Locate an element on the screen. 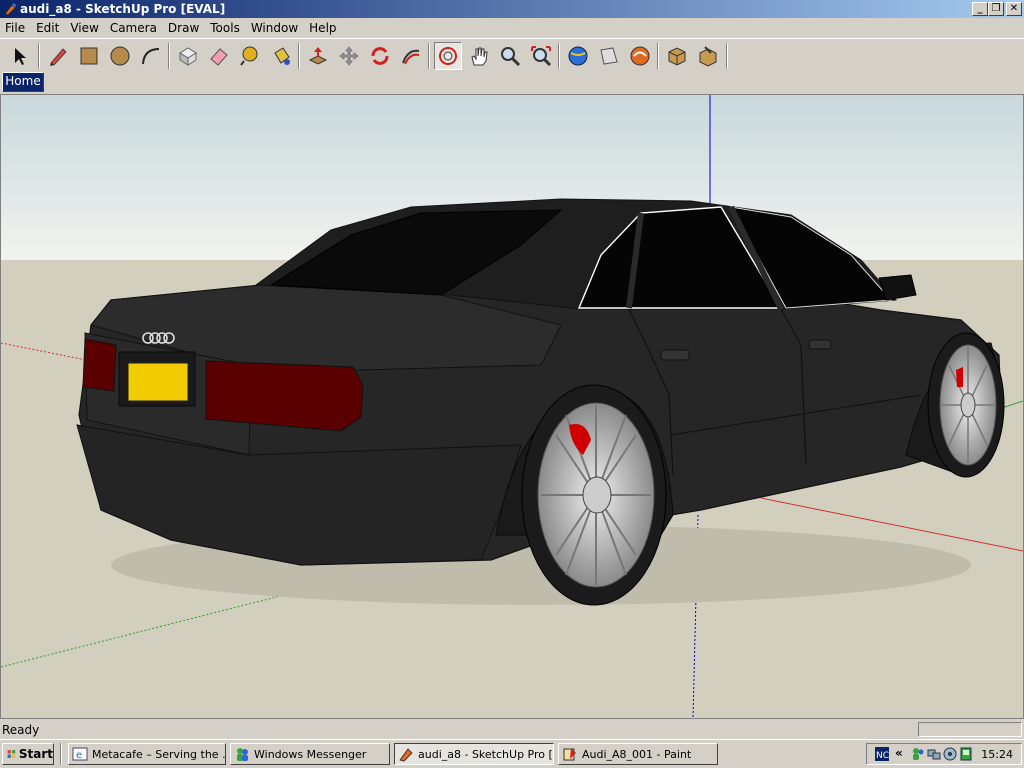 The image size is (1024, 768). sketchup-icon is located at coordinates (406, 755).